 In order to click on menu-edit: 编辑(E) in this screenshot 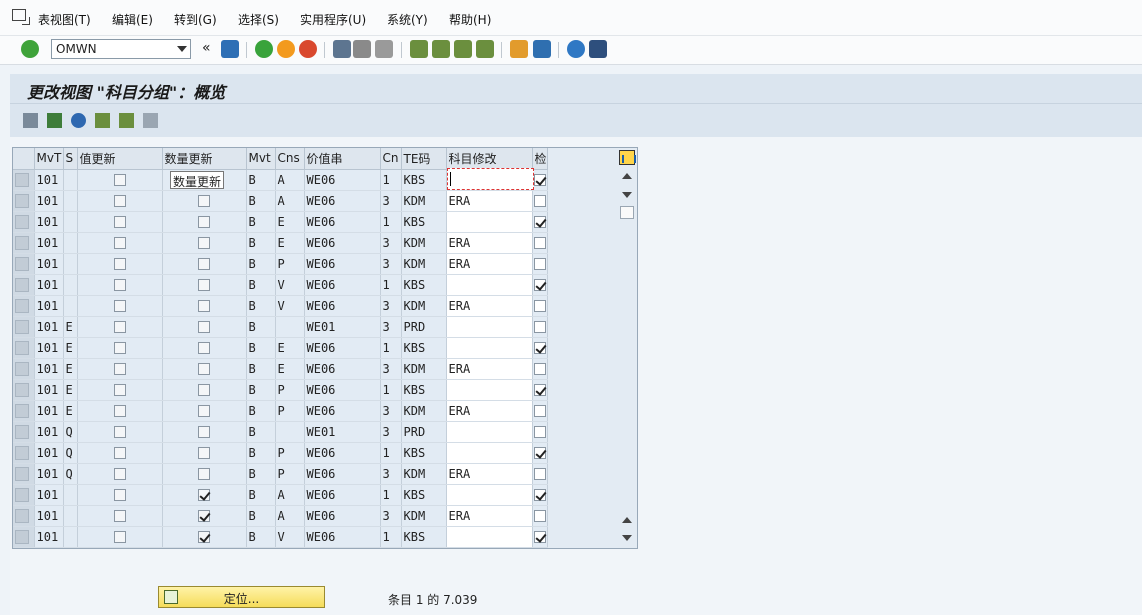, I will do `click(132, 19)`.